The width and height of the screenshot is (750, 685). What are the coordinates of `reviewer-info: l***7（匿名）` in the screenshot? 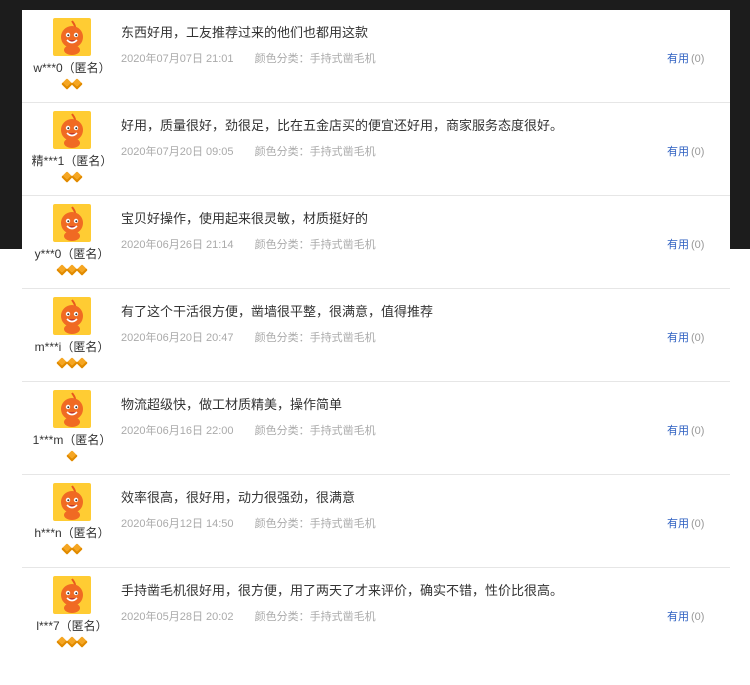 It's located at (72, 612).